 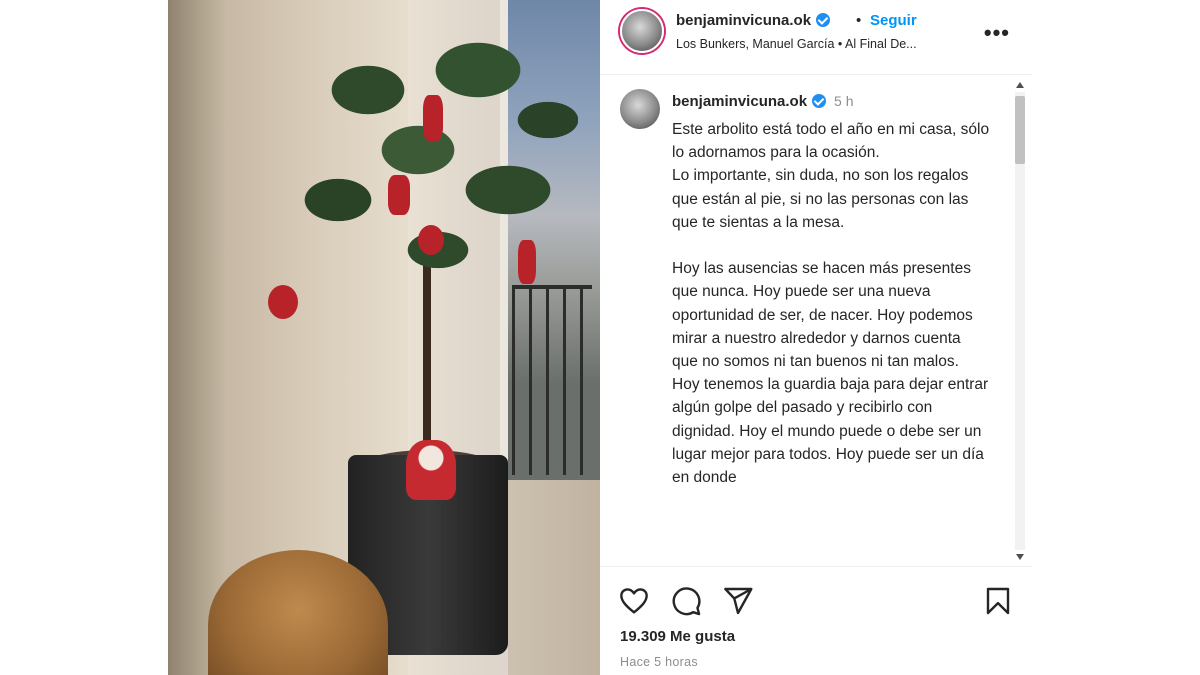 What do you see at coordinates (998, 601) in the screenshot?
I see `bookmark-icon` at bounding box center [998, 601].